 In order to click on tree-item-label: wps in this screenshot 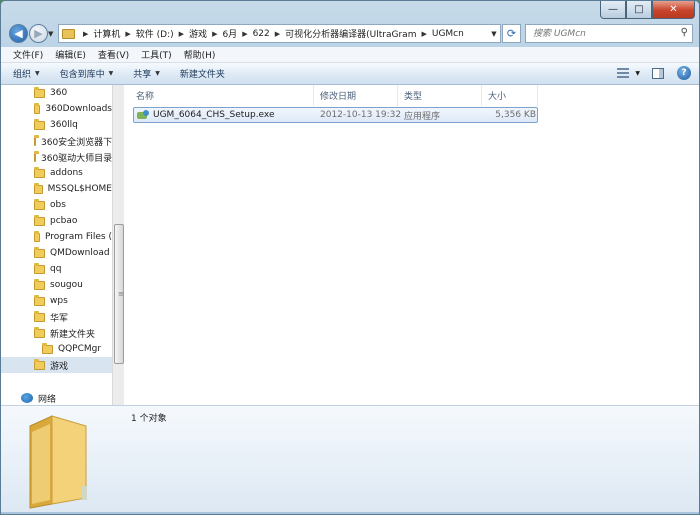, I will do `click(59, 301)`.